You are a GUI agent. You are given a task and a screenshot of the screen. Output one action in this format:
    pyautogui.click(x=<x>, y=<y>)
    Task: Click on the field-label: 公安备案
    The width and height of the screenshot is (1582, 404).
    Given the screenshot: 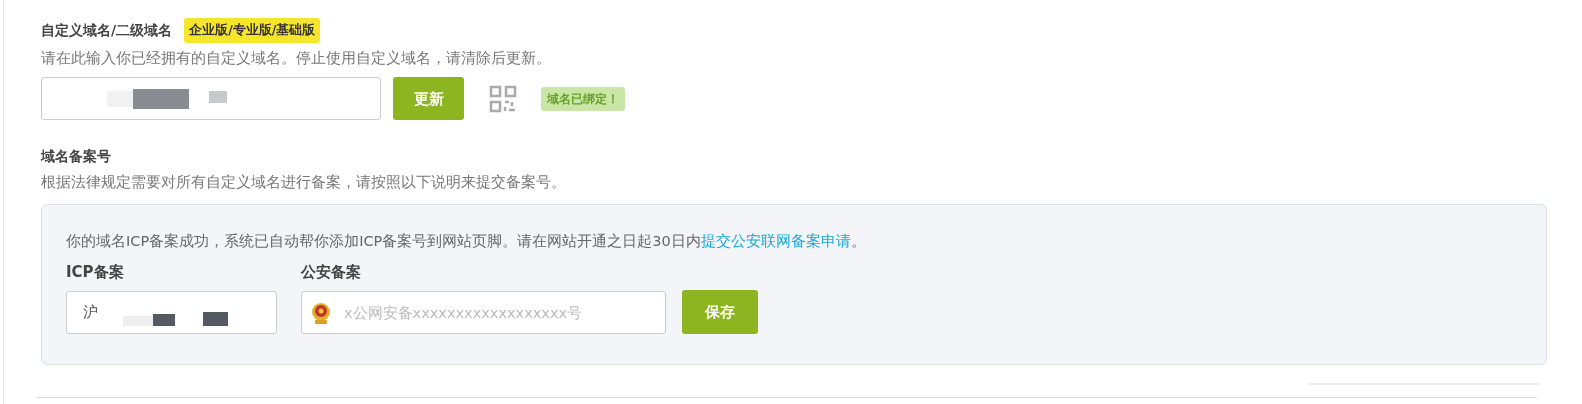 What is the action you would take?
    pyautogui.click(x=331, y=272)
    